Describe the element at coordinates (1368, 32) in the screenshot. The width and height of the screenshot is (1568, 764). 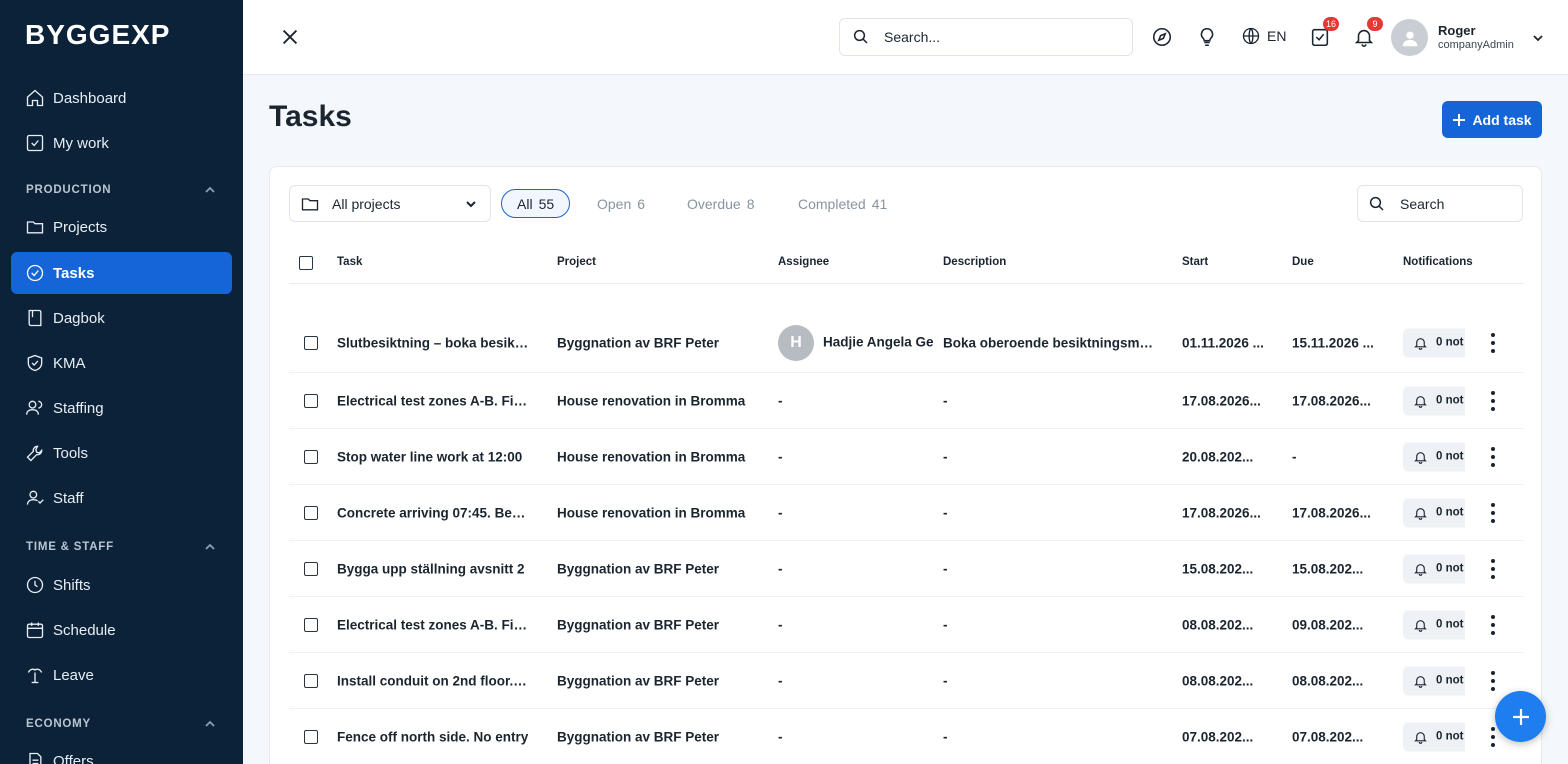
I see `bell-icon: 9` at that location.